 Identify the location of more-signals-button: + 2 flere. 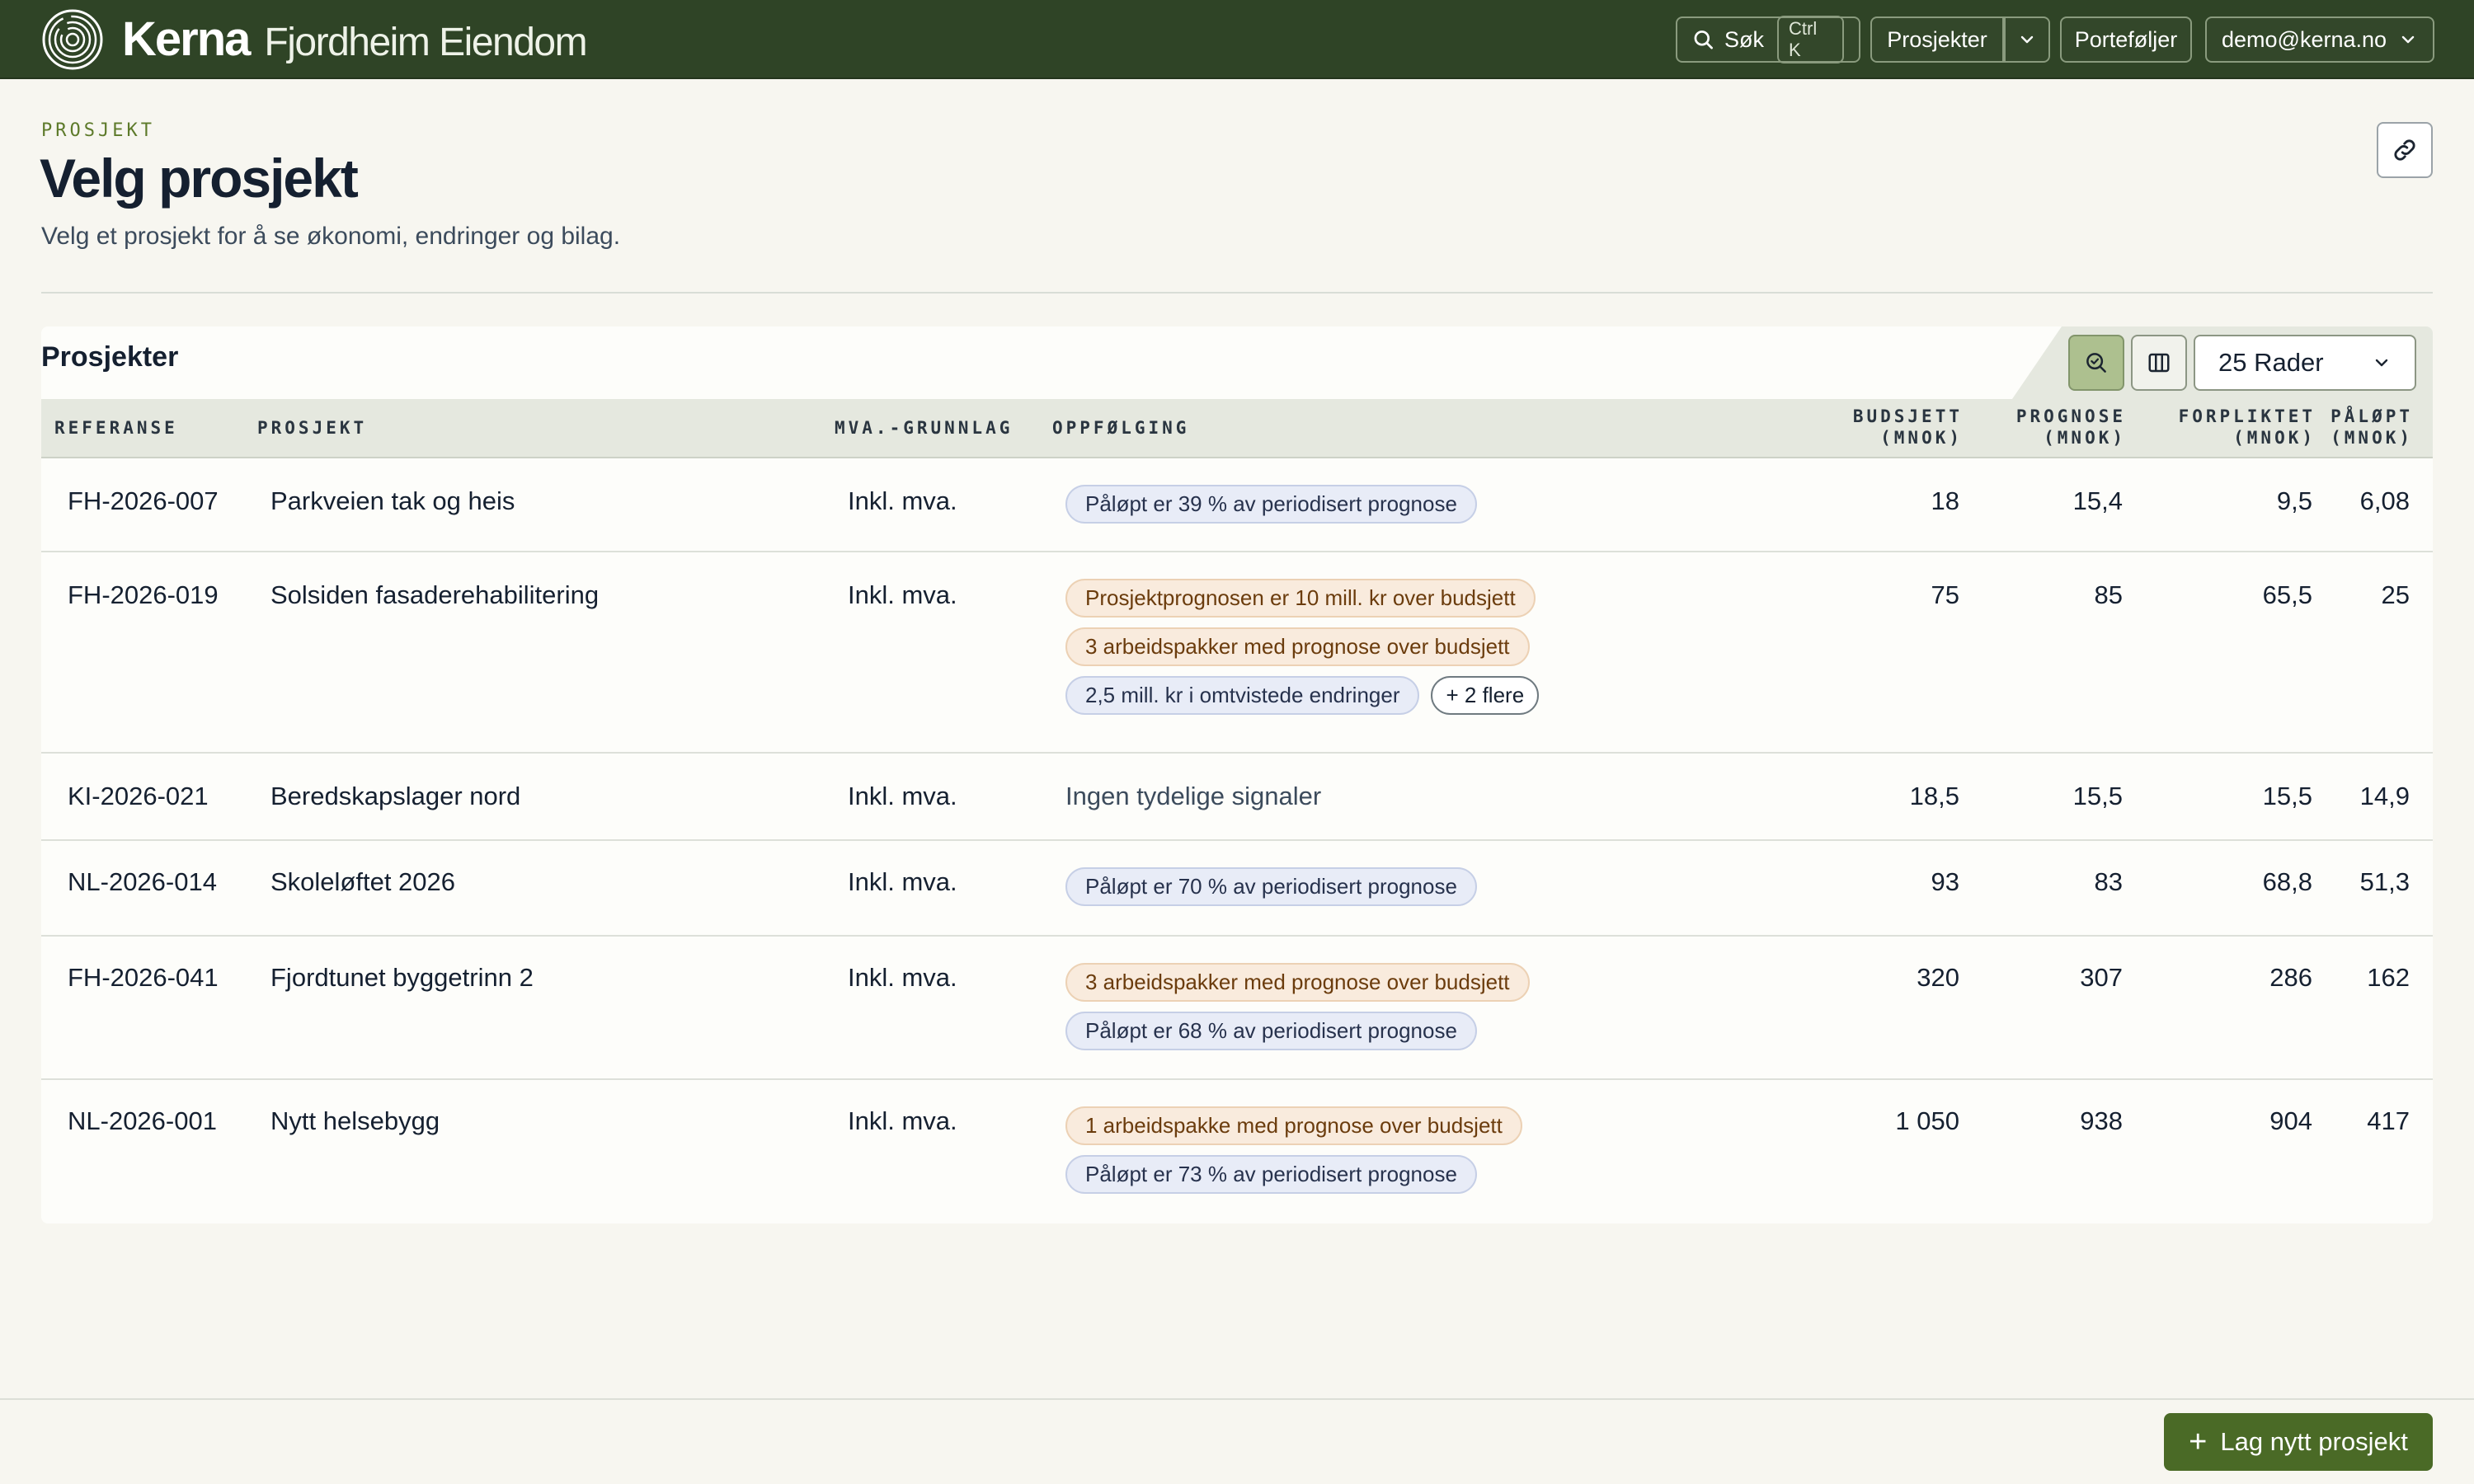
(1485, 695).